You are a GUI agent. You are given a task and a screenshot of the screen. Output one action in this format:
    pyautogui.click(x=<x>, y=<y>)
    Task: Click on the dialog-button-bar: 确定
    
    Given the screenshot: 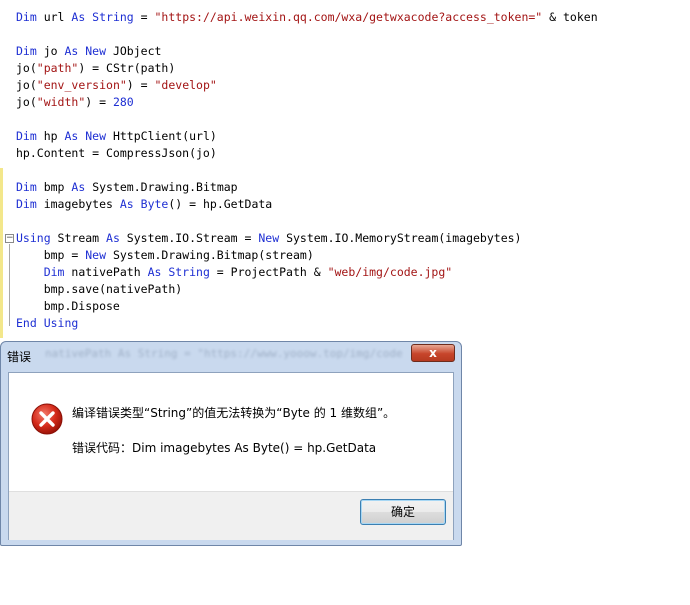 What is the action you would take?
    pyautogui.click(x=231, y=515)
    